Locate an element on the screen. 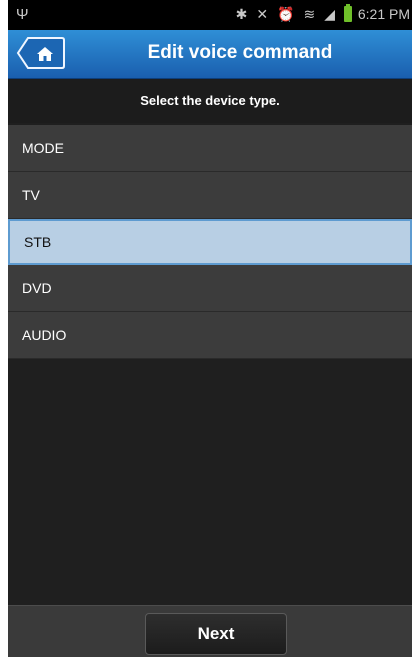  status-bar: Ψ ✱ ✕ ⏰ ≋ ◢ 6:21 PM is located at coordinates (210, 15).